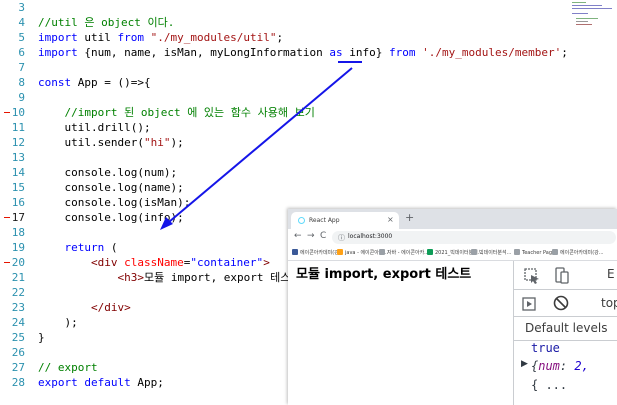  Describe the element at coordinates (370, 236) in the screenshot. I see `url-text: localhost:3000` at that location.